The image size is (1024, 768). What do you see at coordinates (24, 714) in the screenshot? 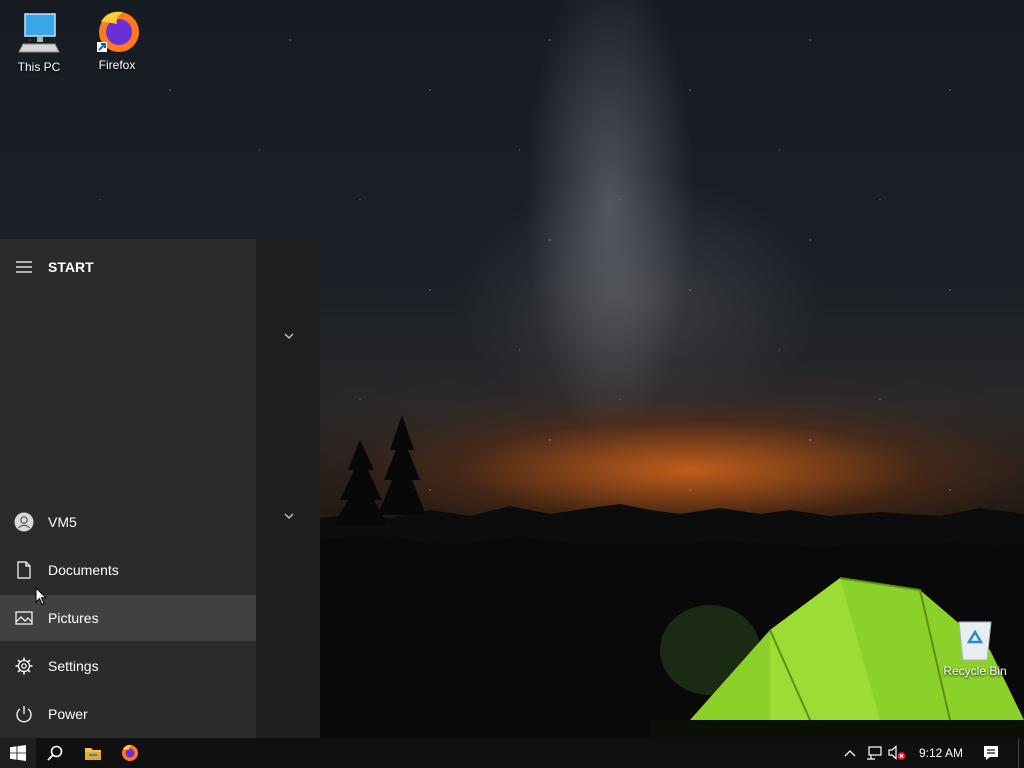
I see `power-icon` at bounding box center [24, 714].